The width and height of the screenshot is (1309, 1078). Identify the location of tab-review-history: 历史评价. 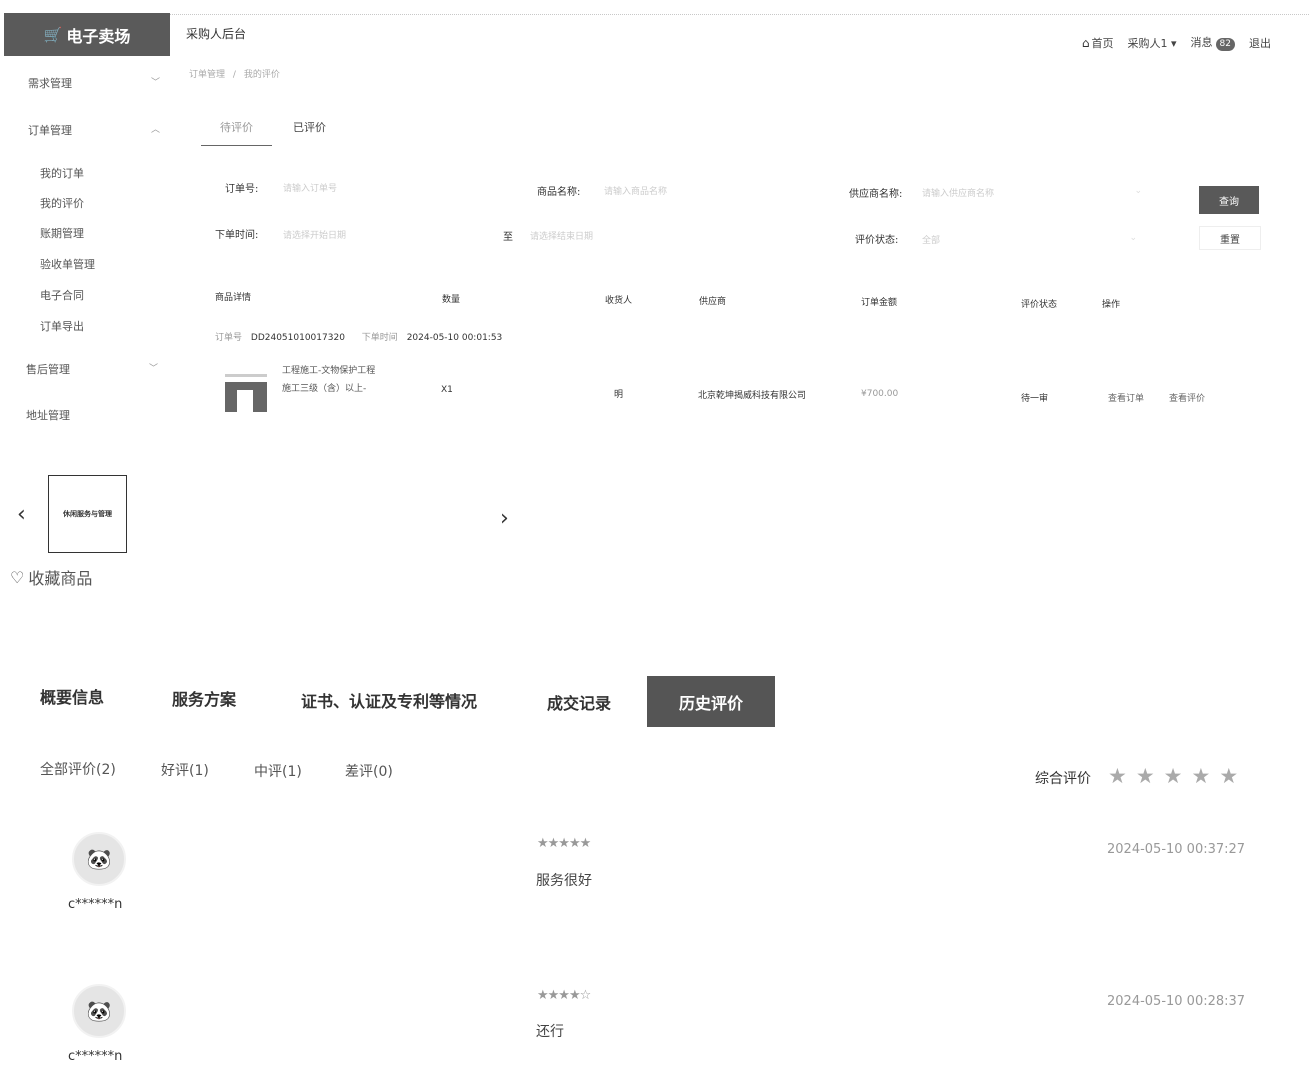
(711, 701).